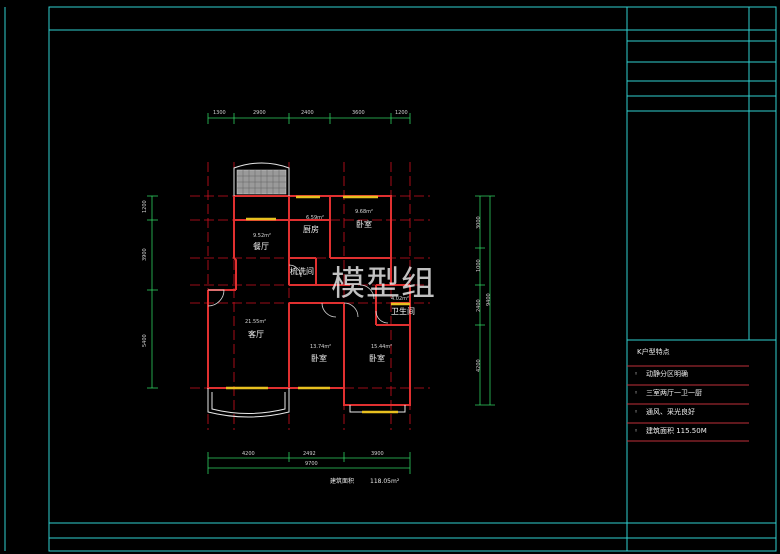 The image size is (780, 554). I want to click on bottom-dim-total: 9700, so click(311, 464).